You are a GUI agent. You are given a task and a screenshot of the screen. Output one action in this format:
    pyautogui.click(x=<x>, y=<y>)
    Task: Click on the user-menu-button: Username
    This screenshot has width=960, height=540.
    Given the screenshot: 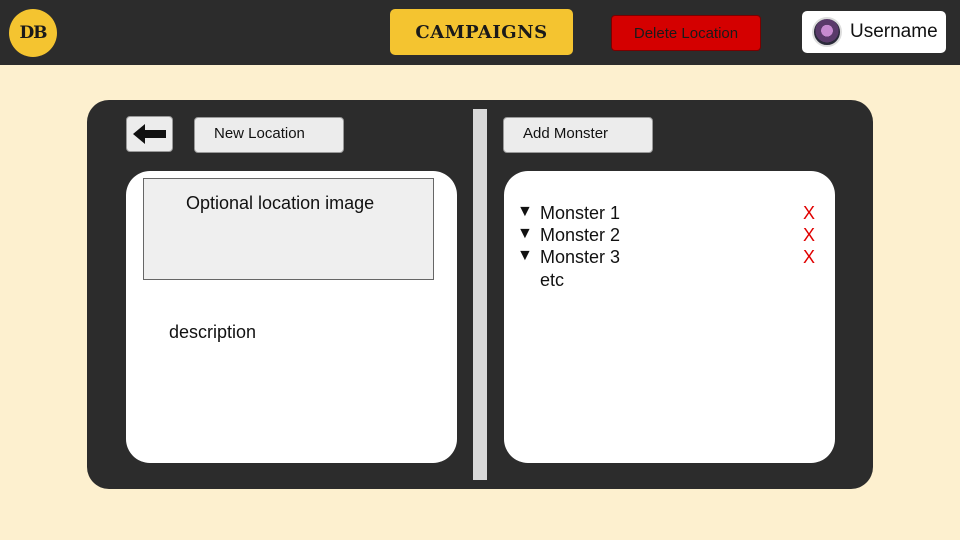 What is the action you would take?
    pyautogui.click(x=874, y=32)
    